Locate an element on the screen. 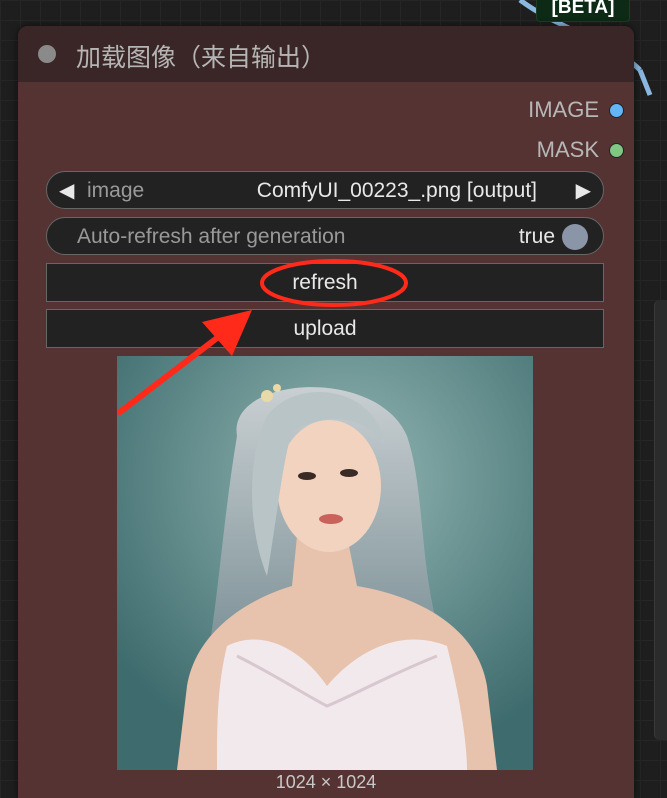  arrow-left-icon: ◀ is located at coordinates (66, 190).